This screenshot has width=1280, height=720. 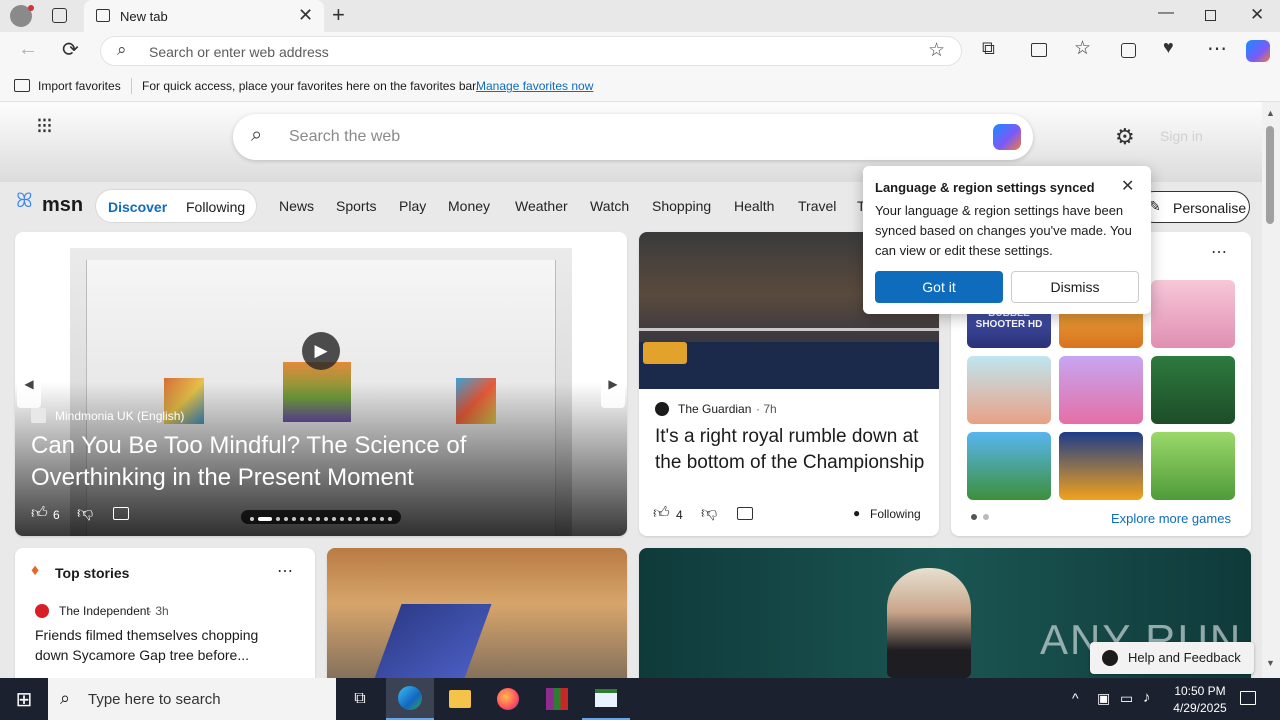 I want to click on scroll-thumb, so click(x=1270, y=175).